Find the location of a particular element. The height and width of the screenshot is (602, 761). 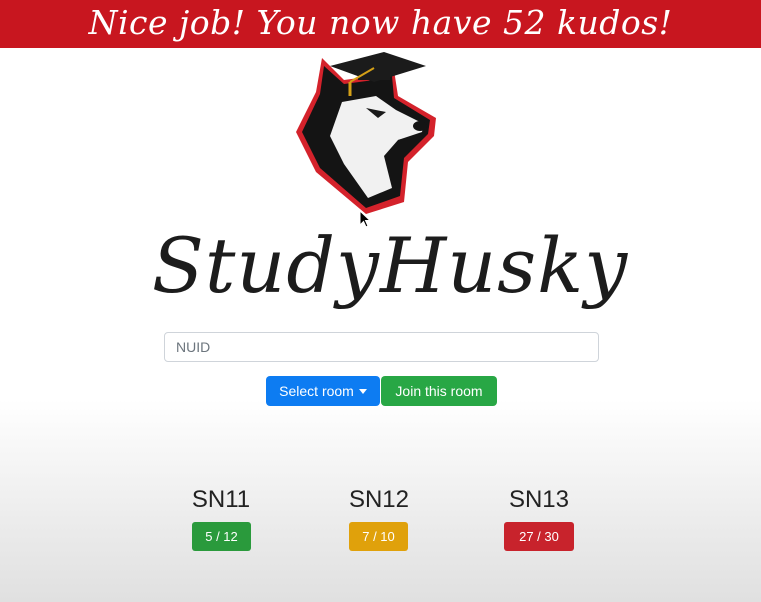

select-room-label: Select room is located at coordinates (316, 391).